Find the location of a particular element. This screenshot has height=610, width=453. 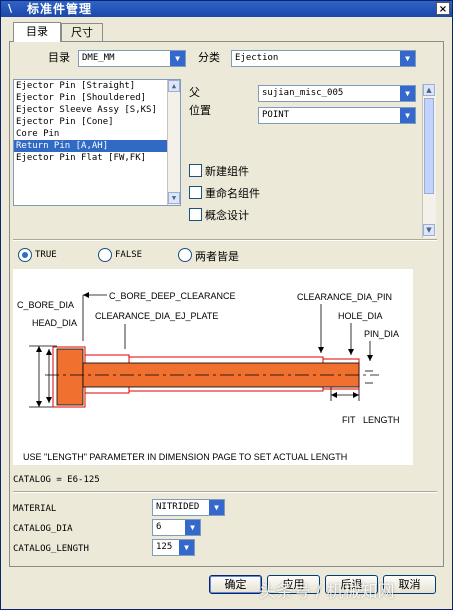

material-value: NITRIDED is located at coordinates (178, 507).